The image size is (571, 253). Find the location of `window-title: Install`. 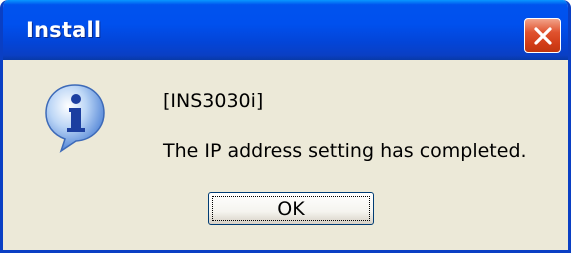

window-title: Install is located at coordinates (64, 30).